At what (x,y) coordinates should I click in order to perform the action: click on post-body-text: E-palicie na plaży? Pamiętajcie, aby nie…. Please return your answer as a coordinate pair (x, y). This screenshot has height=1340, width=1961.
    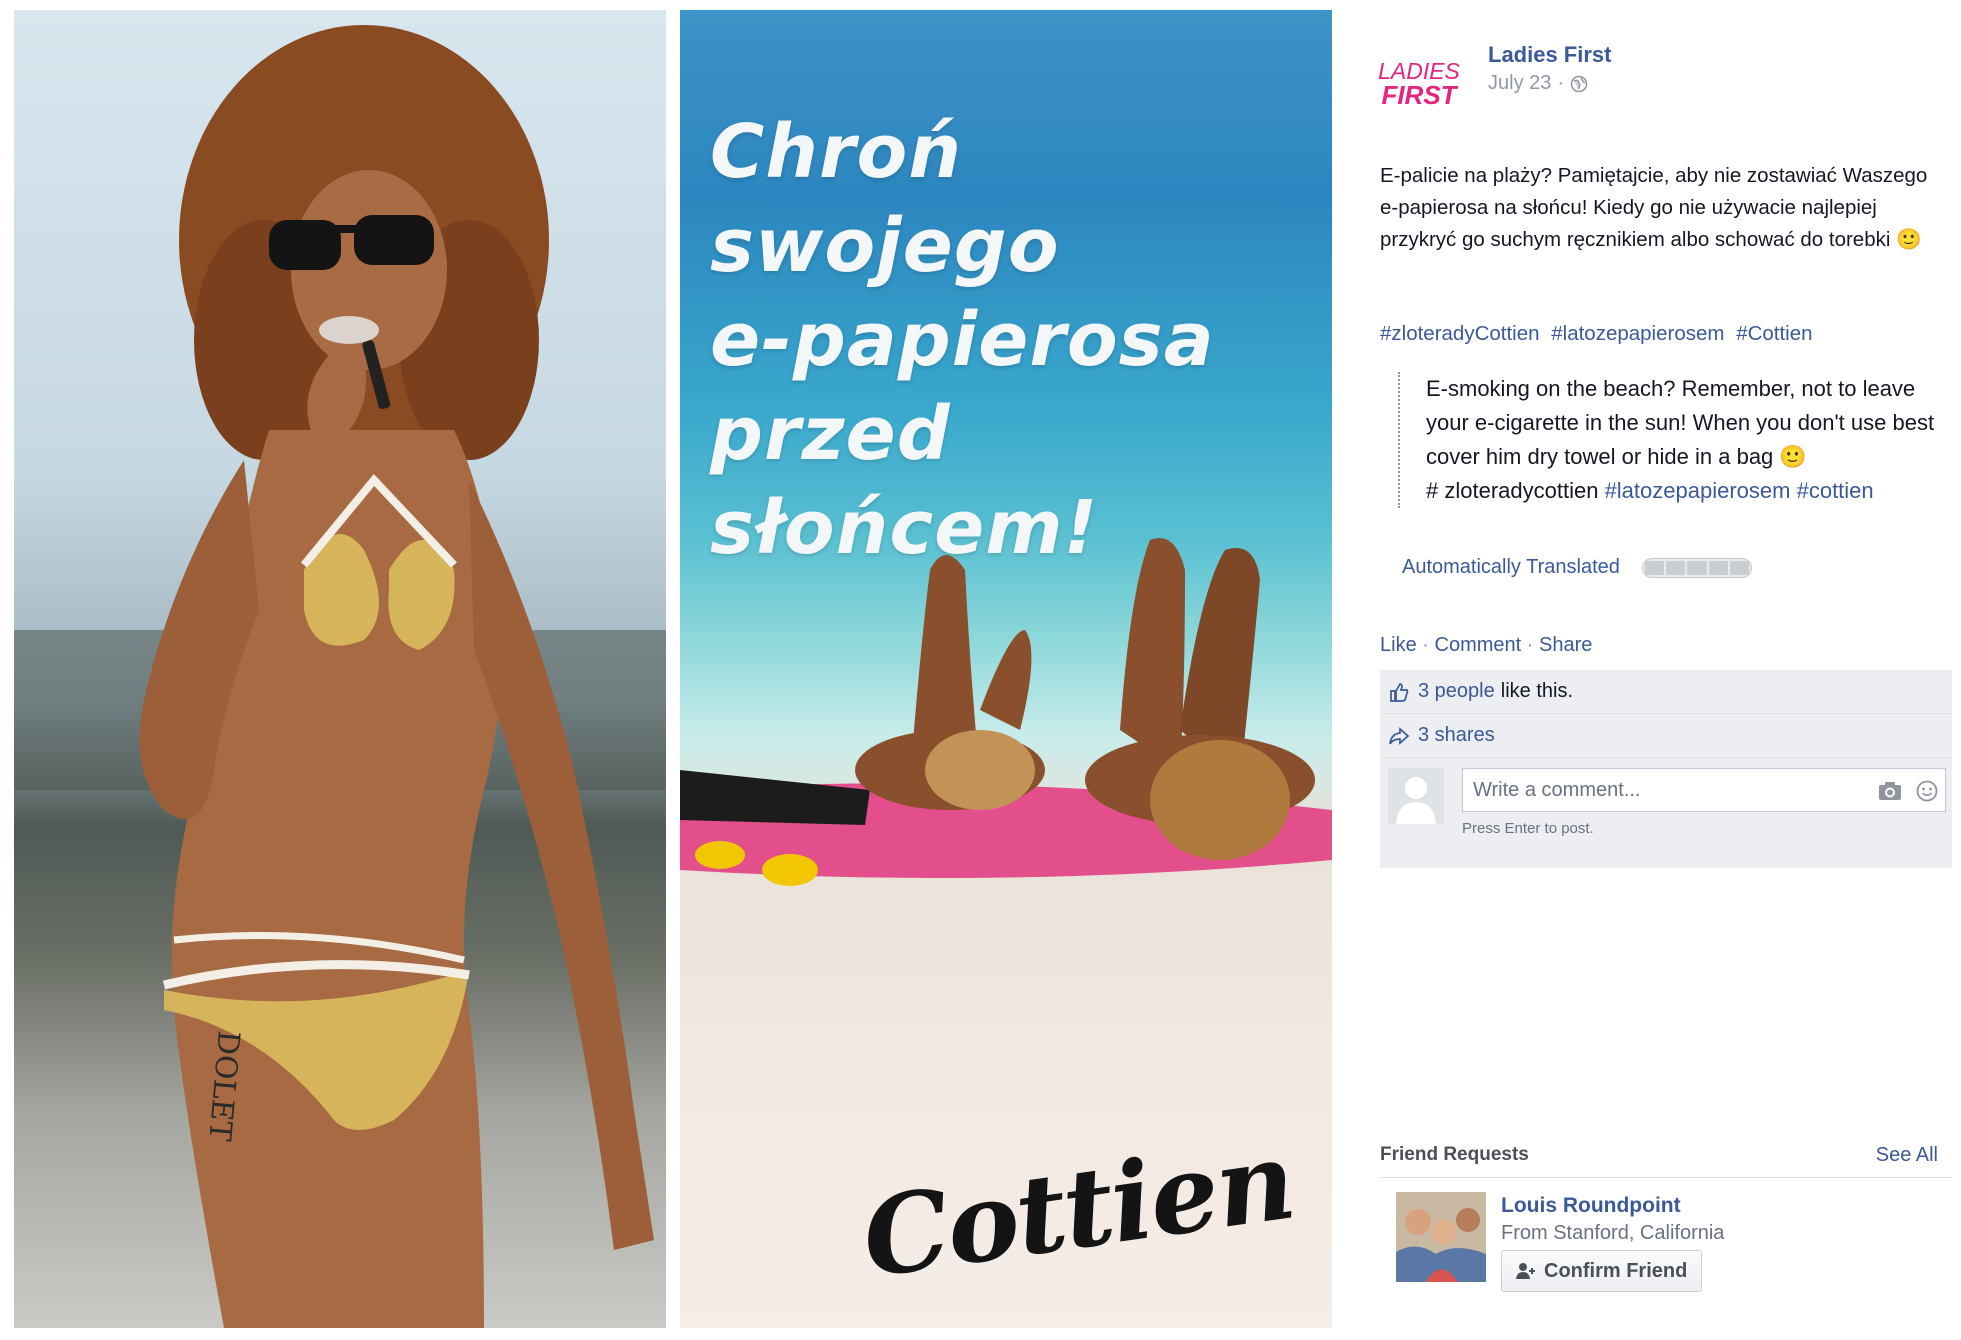
    Looking at the image, I should click on (1654, 207).